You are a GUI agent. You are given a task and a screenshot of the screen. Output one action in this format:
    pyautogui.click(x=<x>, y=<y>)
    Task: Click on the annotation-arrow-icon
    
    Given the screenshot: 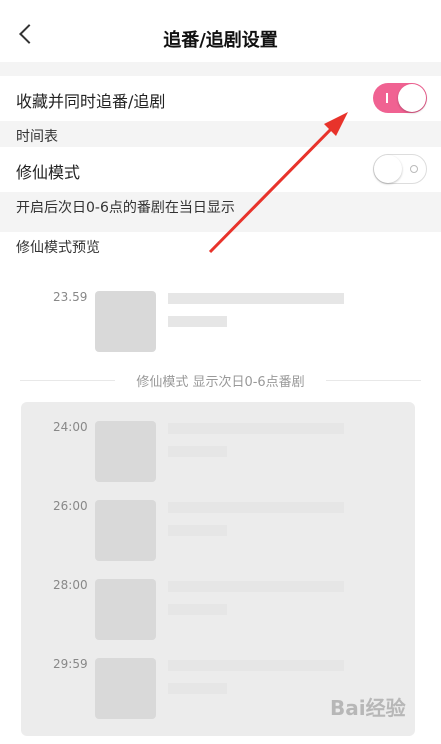 What is the action you would take?
    pyautogui.click(x=278, y=183)
    